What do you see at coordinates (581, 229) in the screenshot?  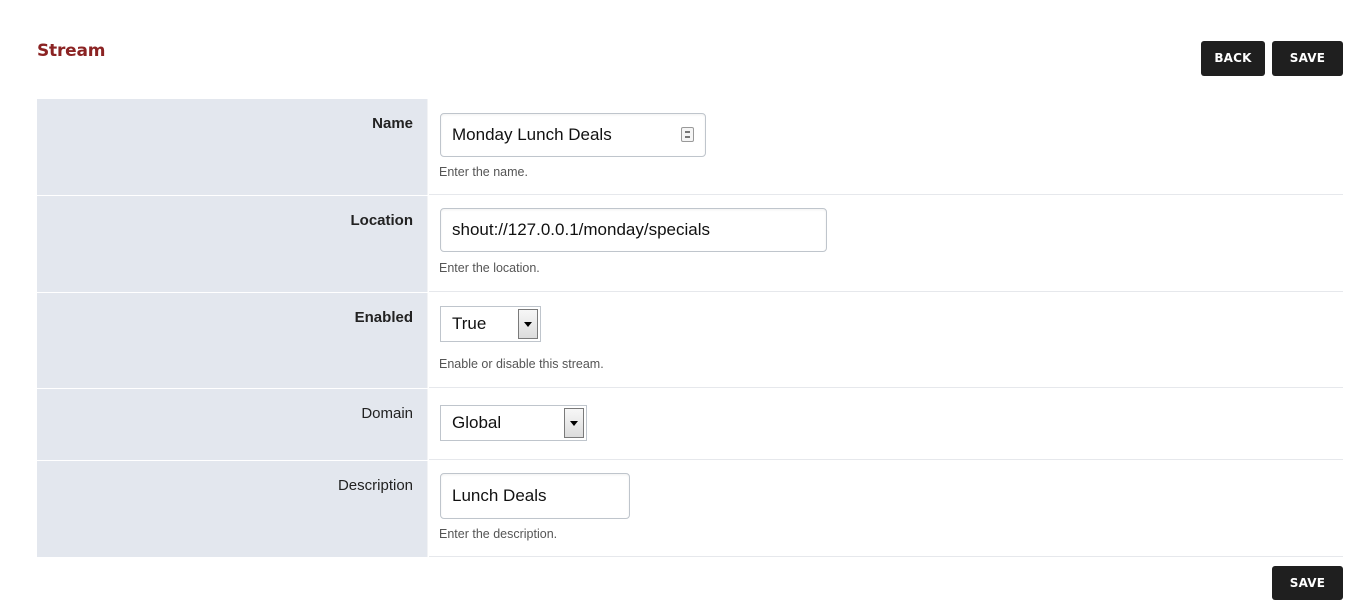 I see `location-input-value: shout://127.0.0.1/monday/specials` at bounding box center [581, 229].